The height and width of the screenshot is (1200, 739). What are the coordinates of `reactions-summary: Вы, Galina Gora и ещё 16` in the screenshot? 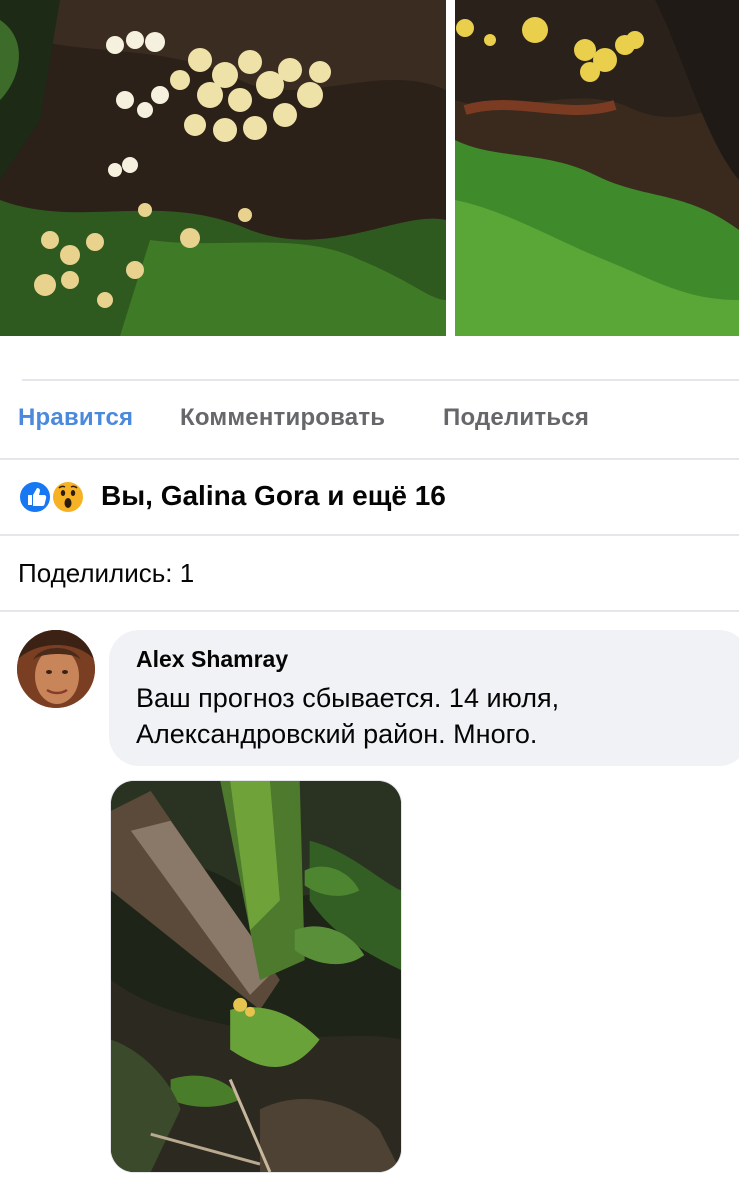 It's located at (369, 497).